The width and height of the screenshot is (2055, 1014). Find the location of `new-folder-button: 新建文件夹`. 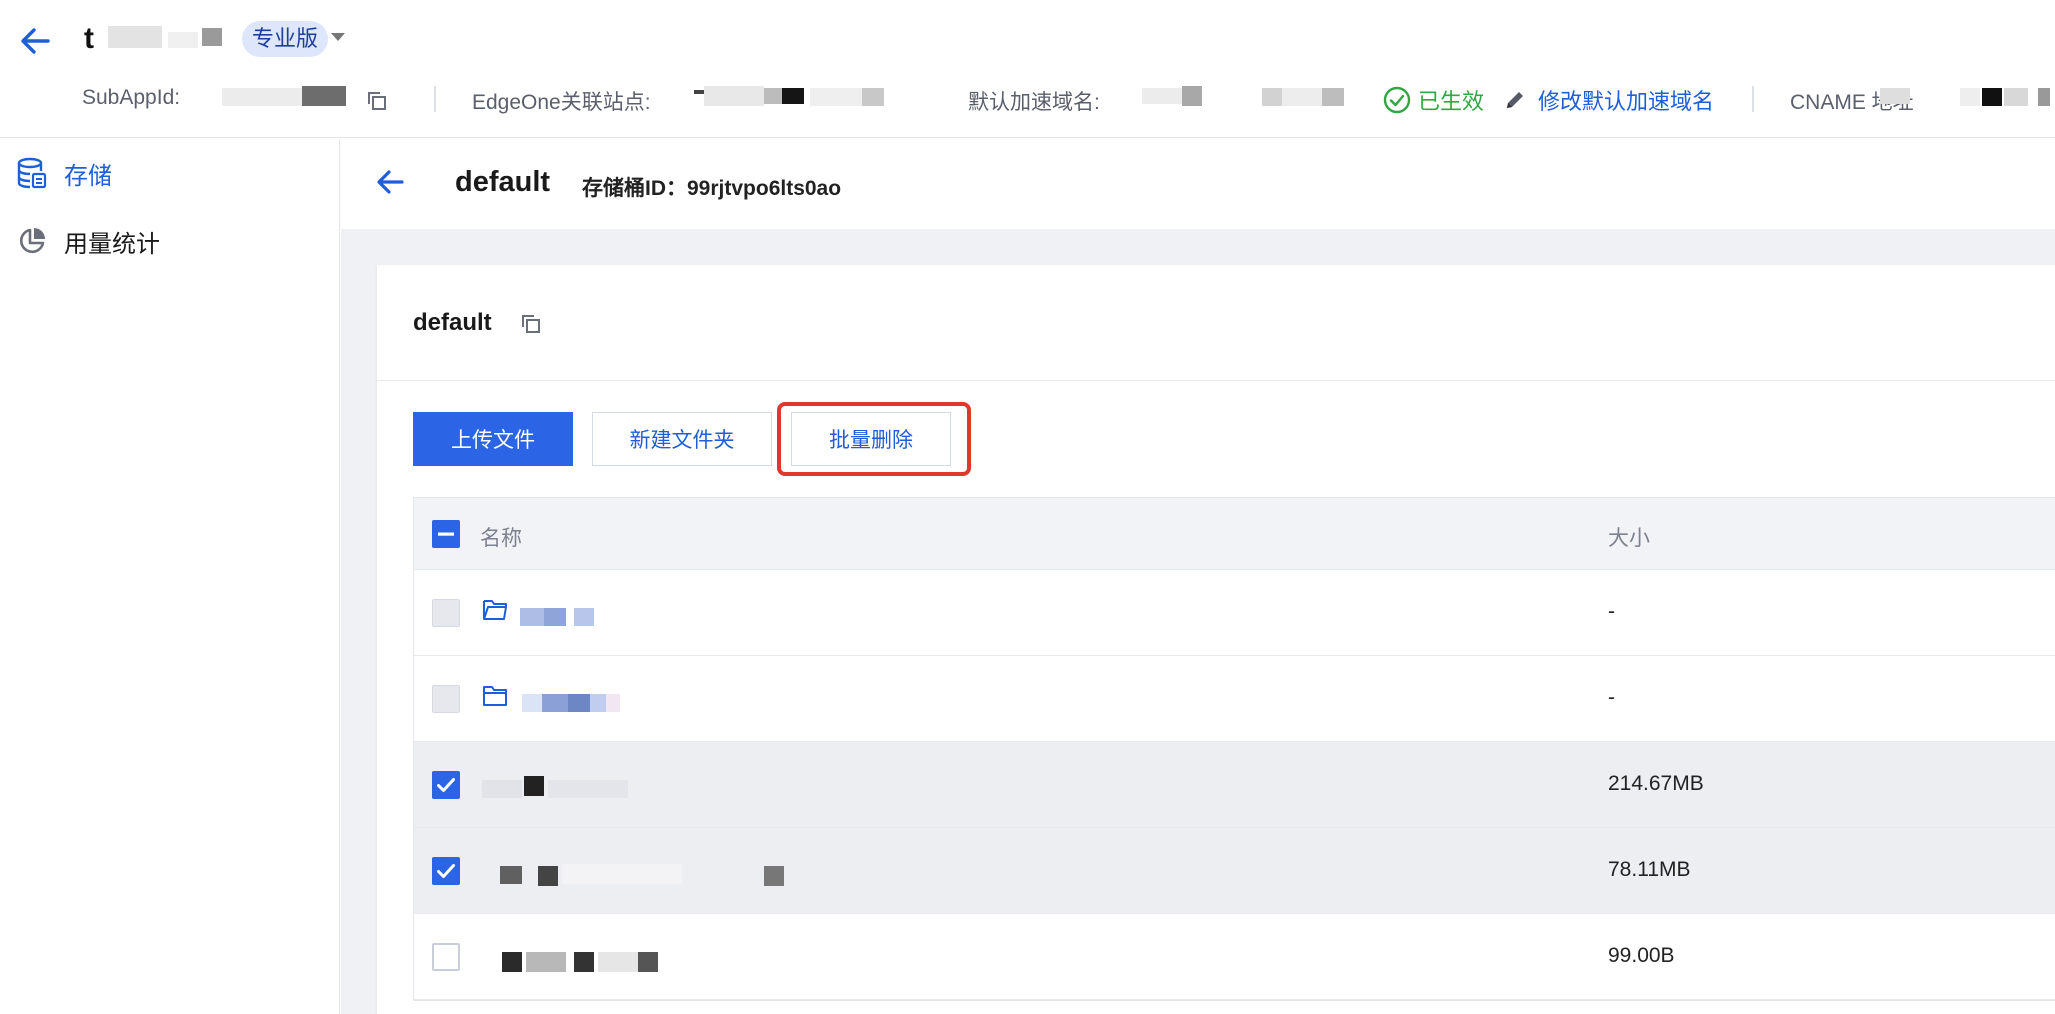

new-folder-button: 新建文件夹 is located at coordinates (682, 439).